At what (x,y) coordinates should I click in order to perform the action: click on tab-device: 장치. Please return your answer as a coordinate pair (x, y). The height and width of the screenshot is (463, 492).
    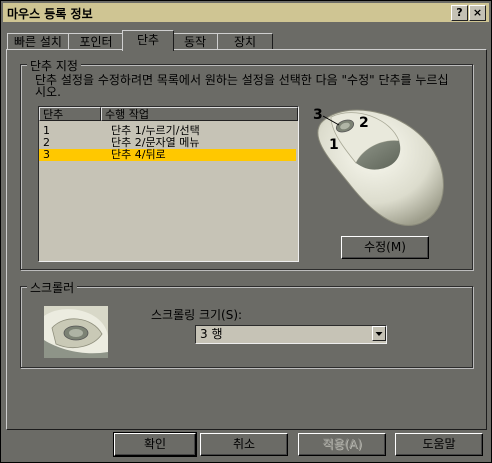
    Looking at the image, I should click on (245, 41).